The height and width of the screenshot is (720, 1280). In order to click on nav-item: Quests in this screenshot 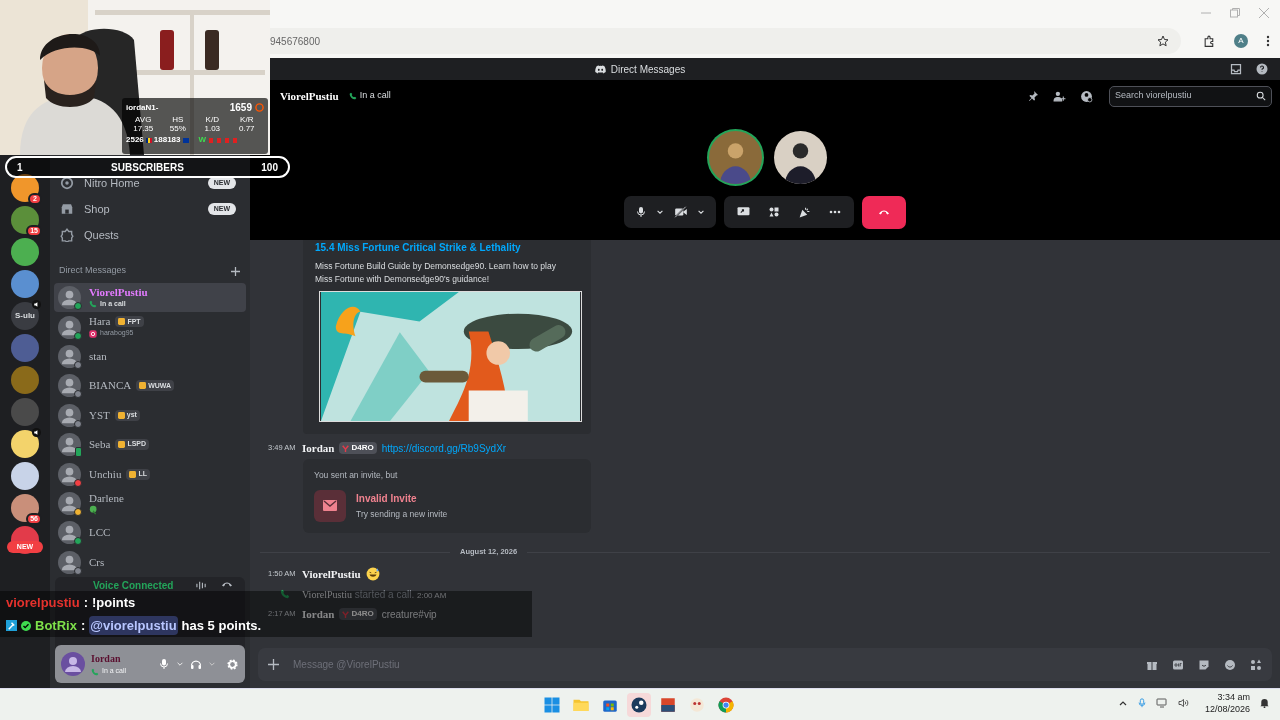, I will do `click(150, 235)`.